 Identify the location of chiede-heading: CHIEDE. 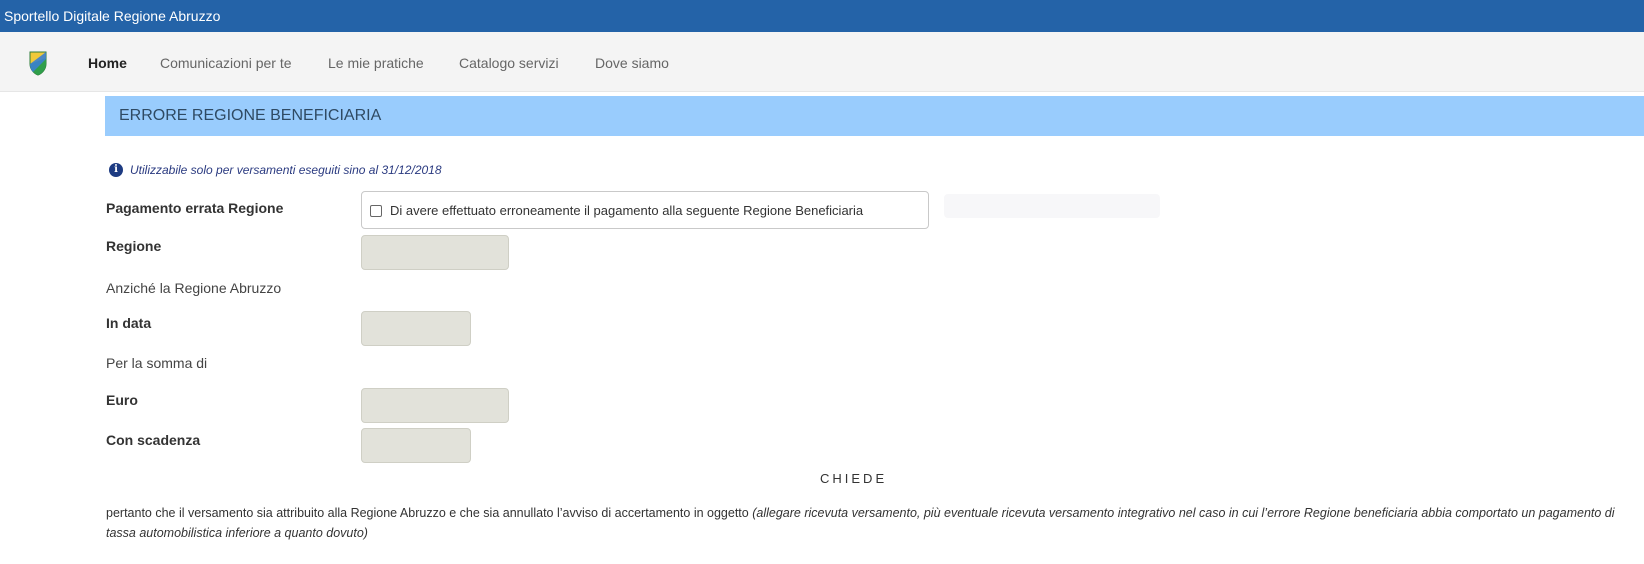
(854, 478).